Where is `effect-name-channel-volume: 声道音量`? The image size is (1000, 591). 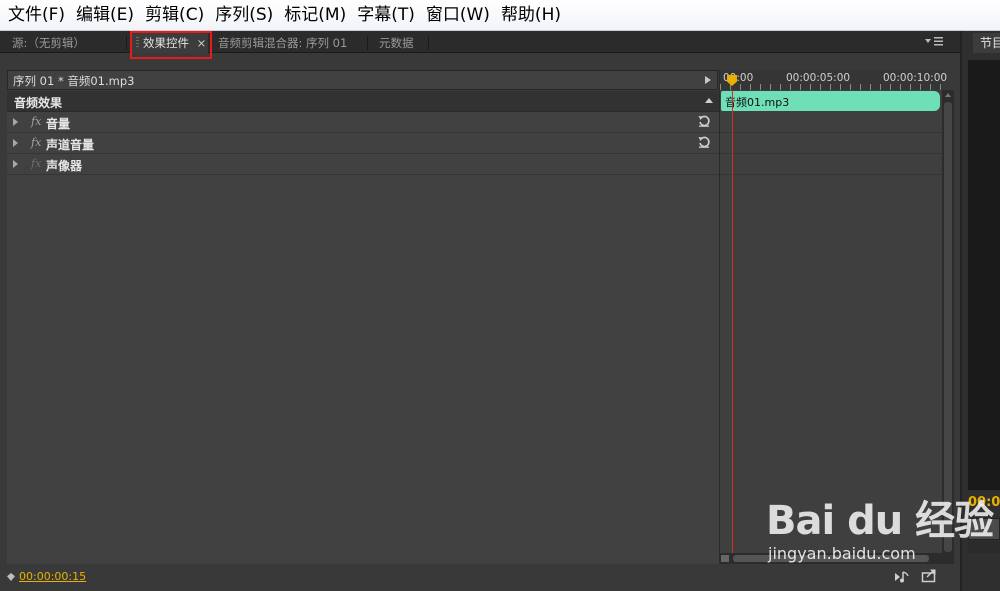
effect-name-channel-volume: 声道音量 is located at coordinates (70, 145).